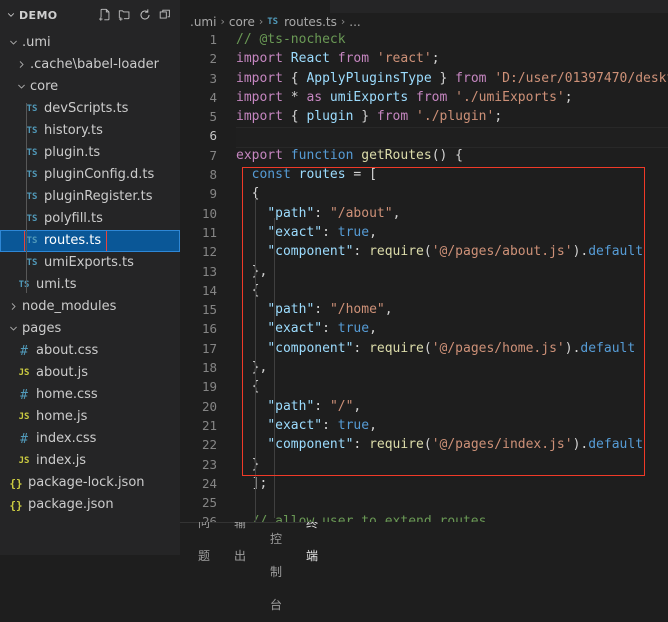 The image size is (668, 622). What do you see at coordinates (252, 483) in the screenshot?
I see `code-token: ];` at bounding box center [252, 483].